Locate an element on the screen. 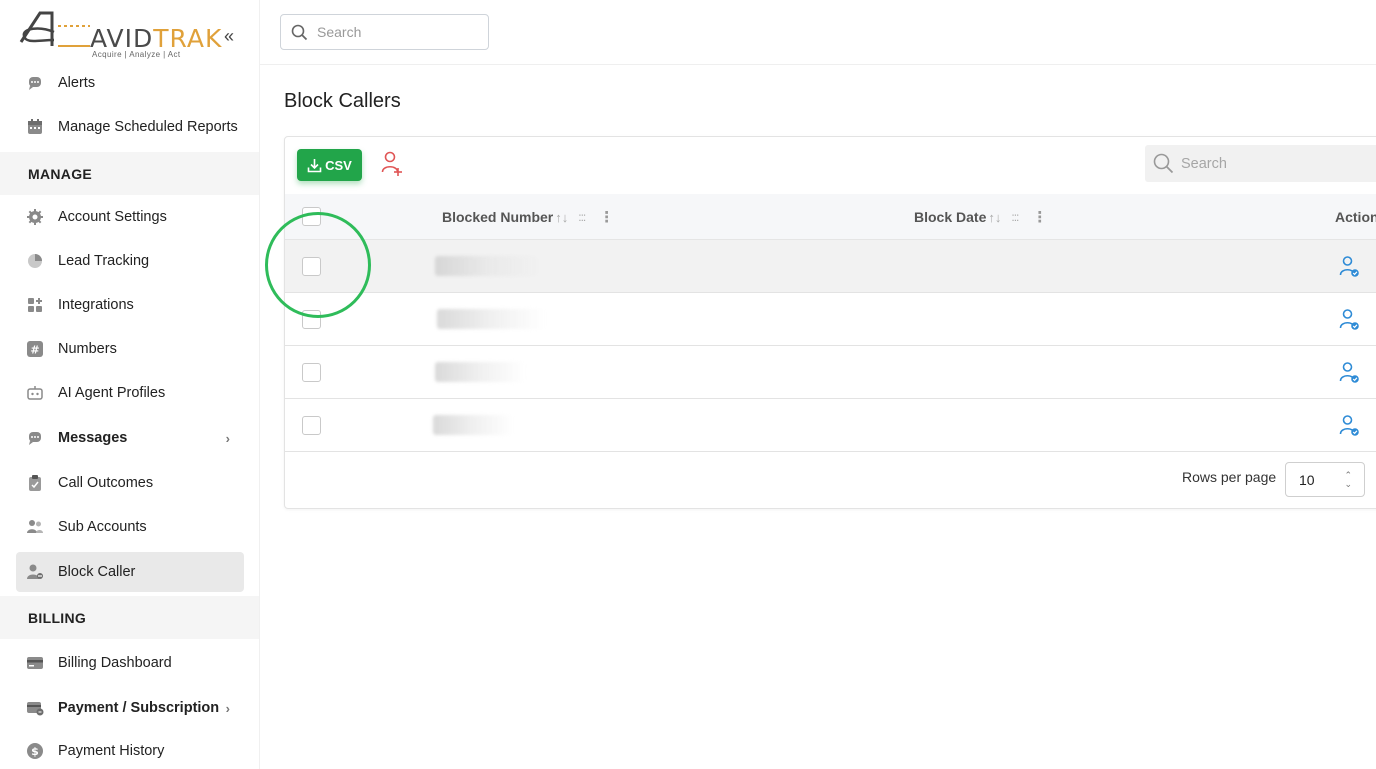 Image resolution: width=1376 pixels, height=769 pixels. credit-card-icon is located at coordinates (35, 663).